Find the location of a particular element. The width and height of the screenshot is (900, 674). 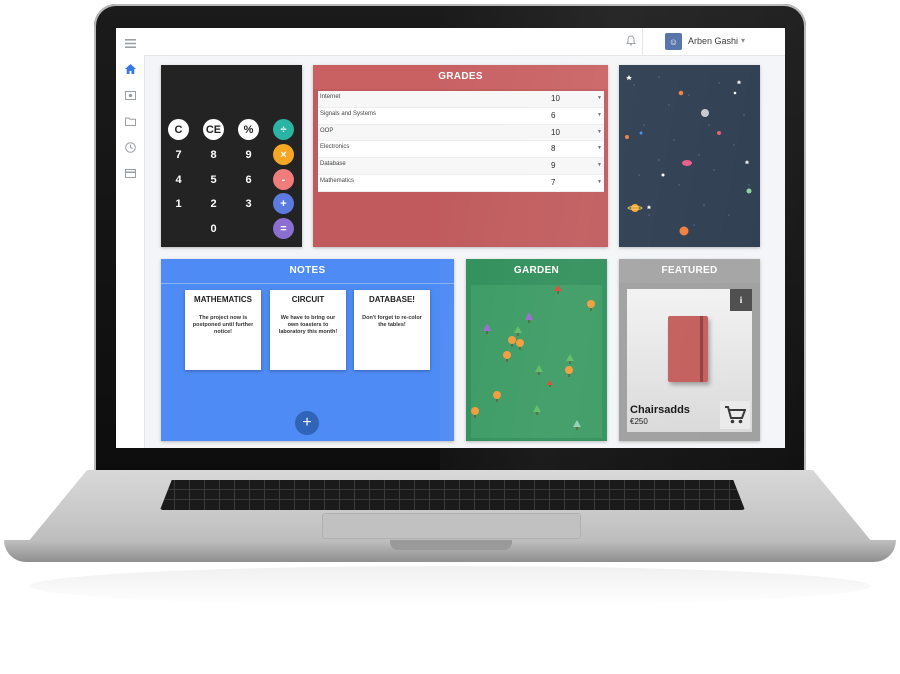

money-icon is located at coordinates (130, 95).